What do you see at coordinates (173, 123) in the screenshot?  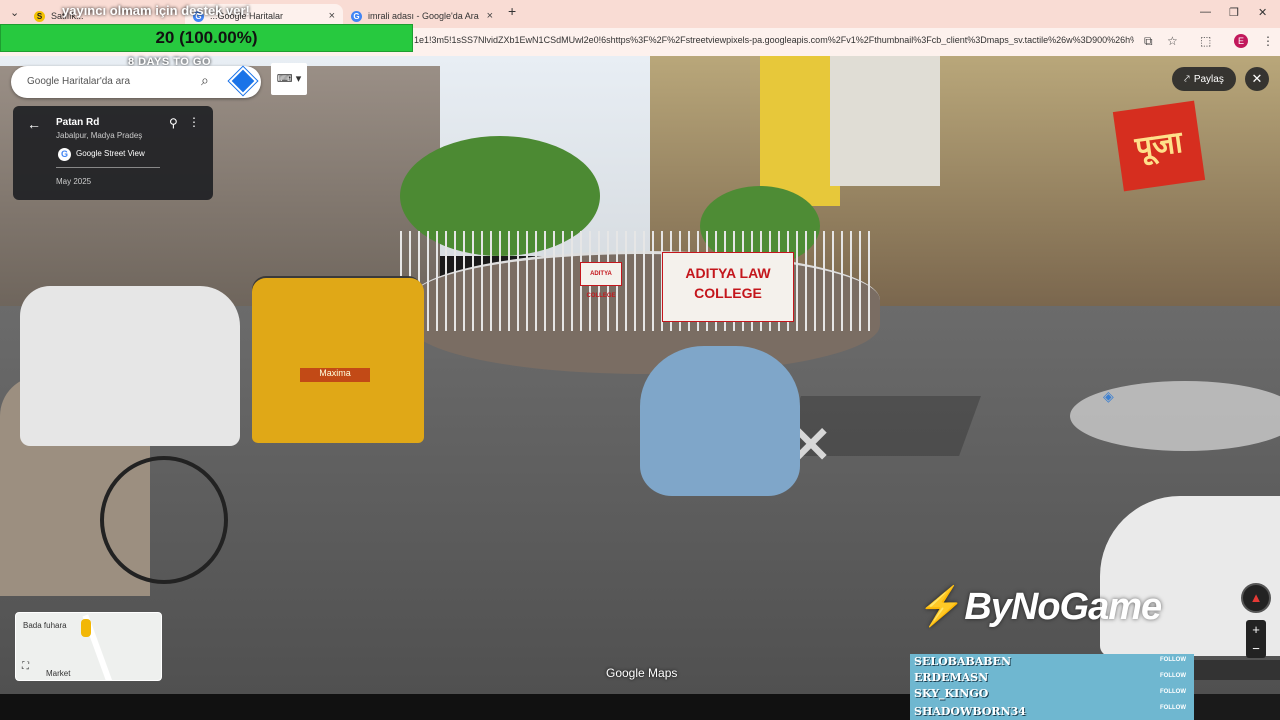 I see `map-pin-icon: ⚲` at bounding box center [173, 123].